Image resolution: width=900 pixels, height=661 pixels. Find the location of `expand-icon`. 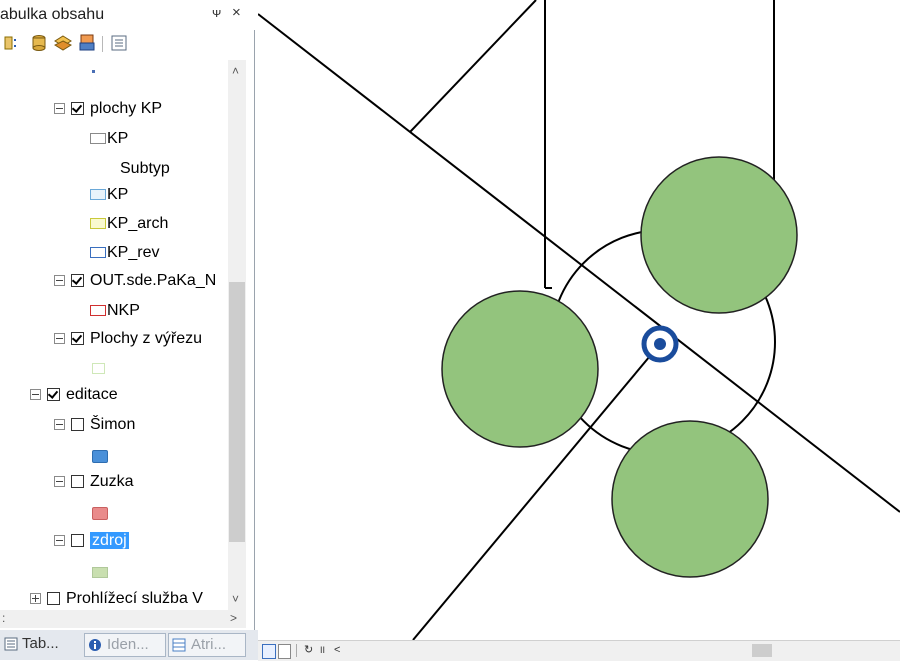

expand-icon is located at coordinates (35, 599).